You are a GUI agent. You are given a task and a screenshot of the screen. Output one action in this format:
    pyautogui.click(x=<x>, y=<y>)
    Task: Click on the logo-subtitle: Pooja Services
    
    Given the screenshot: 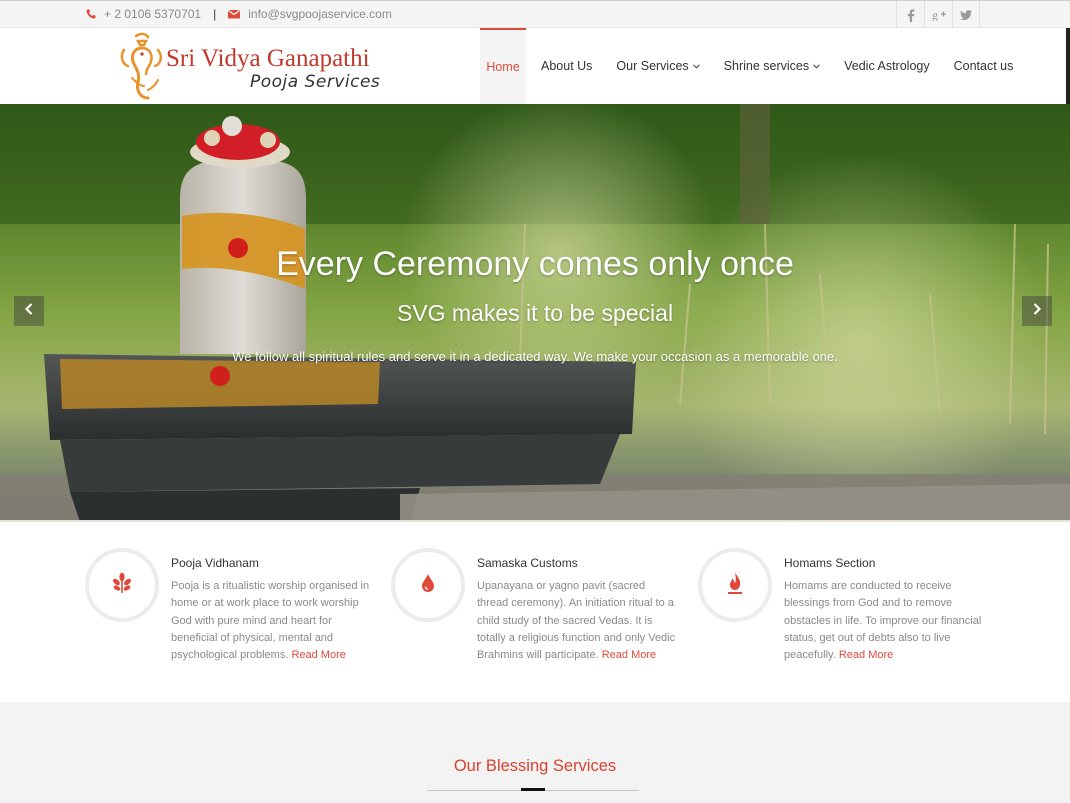 What is the action you would take?
    pyautogui.click(x=315, y=82)
    